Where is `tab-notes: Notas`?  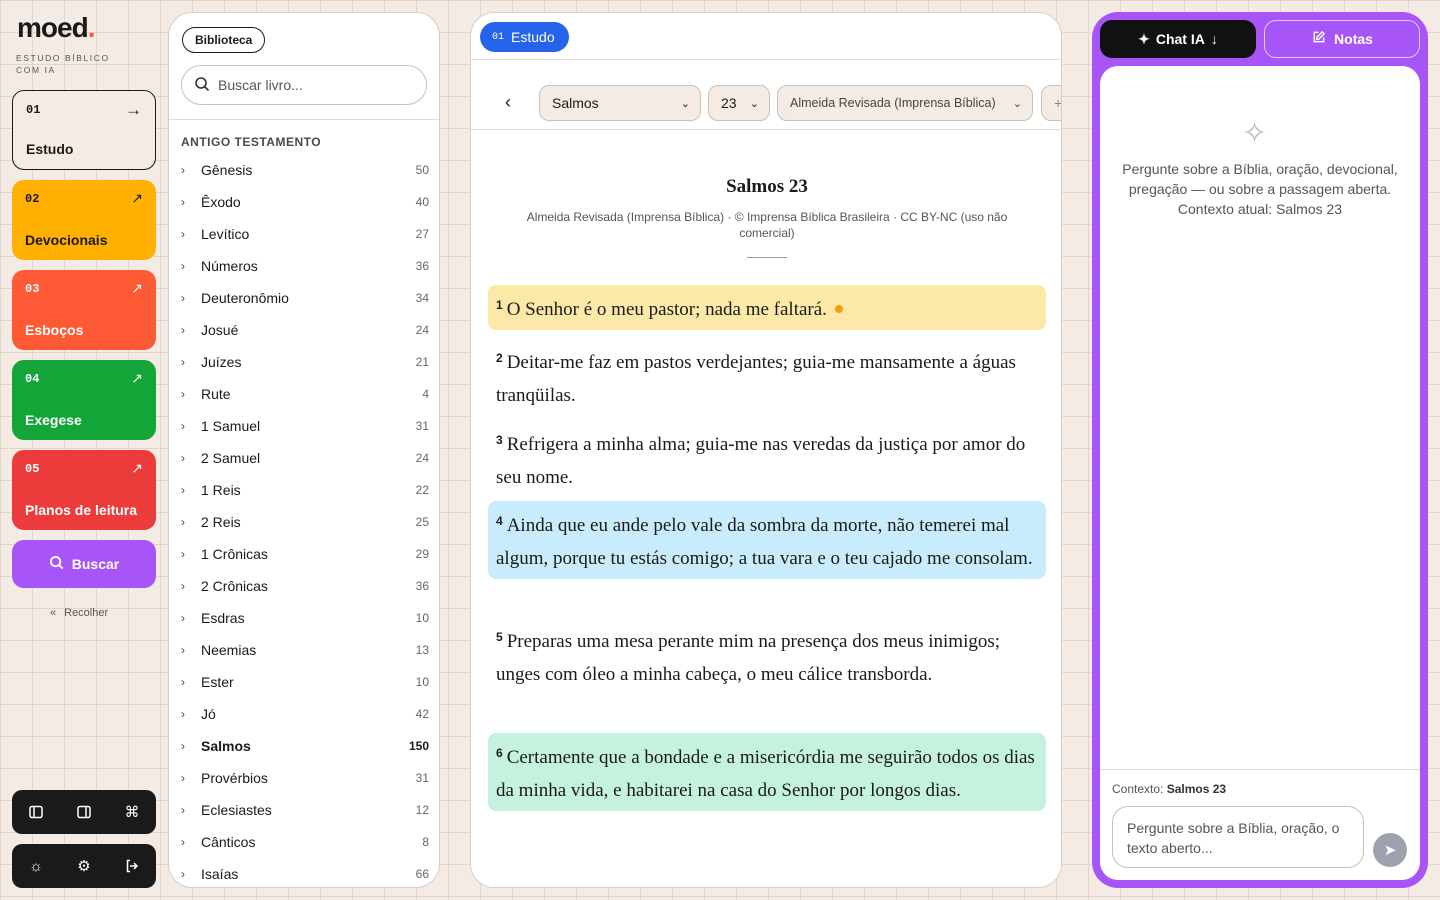 tab-notes: Notas is located at coordinates (1342, 39).